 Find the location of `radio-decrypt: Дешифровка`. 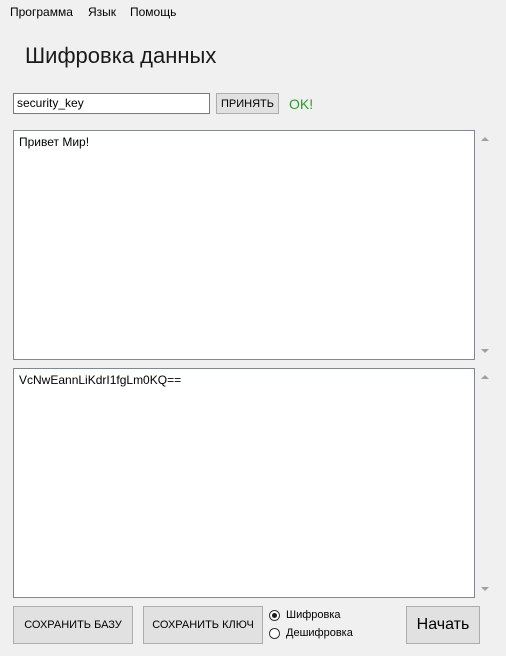

radio-decrypt: Дешифровка is located at coordinates (311, 633).